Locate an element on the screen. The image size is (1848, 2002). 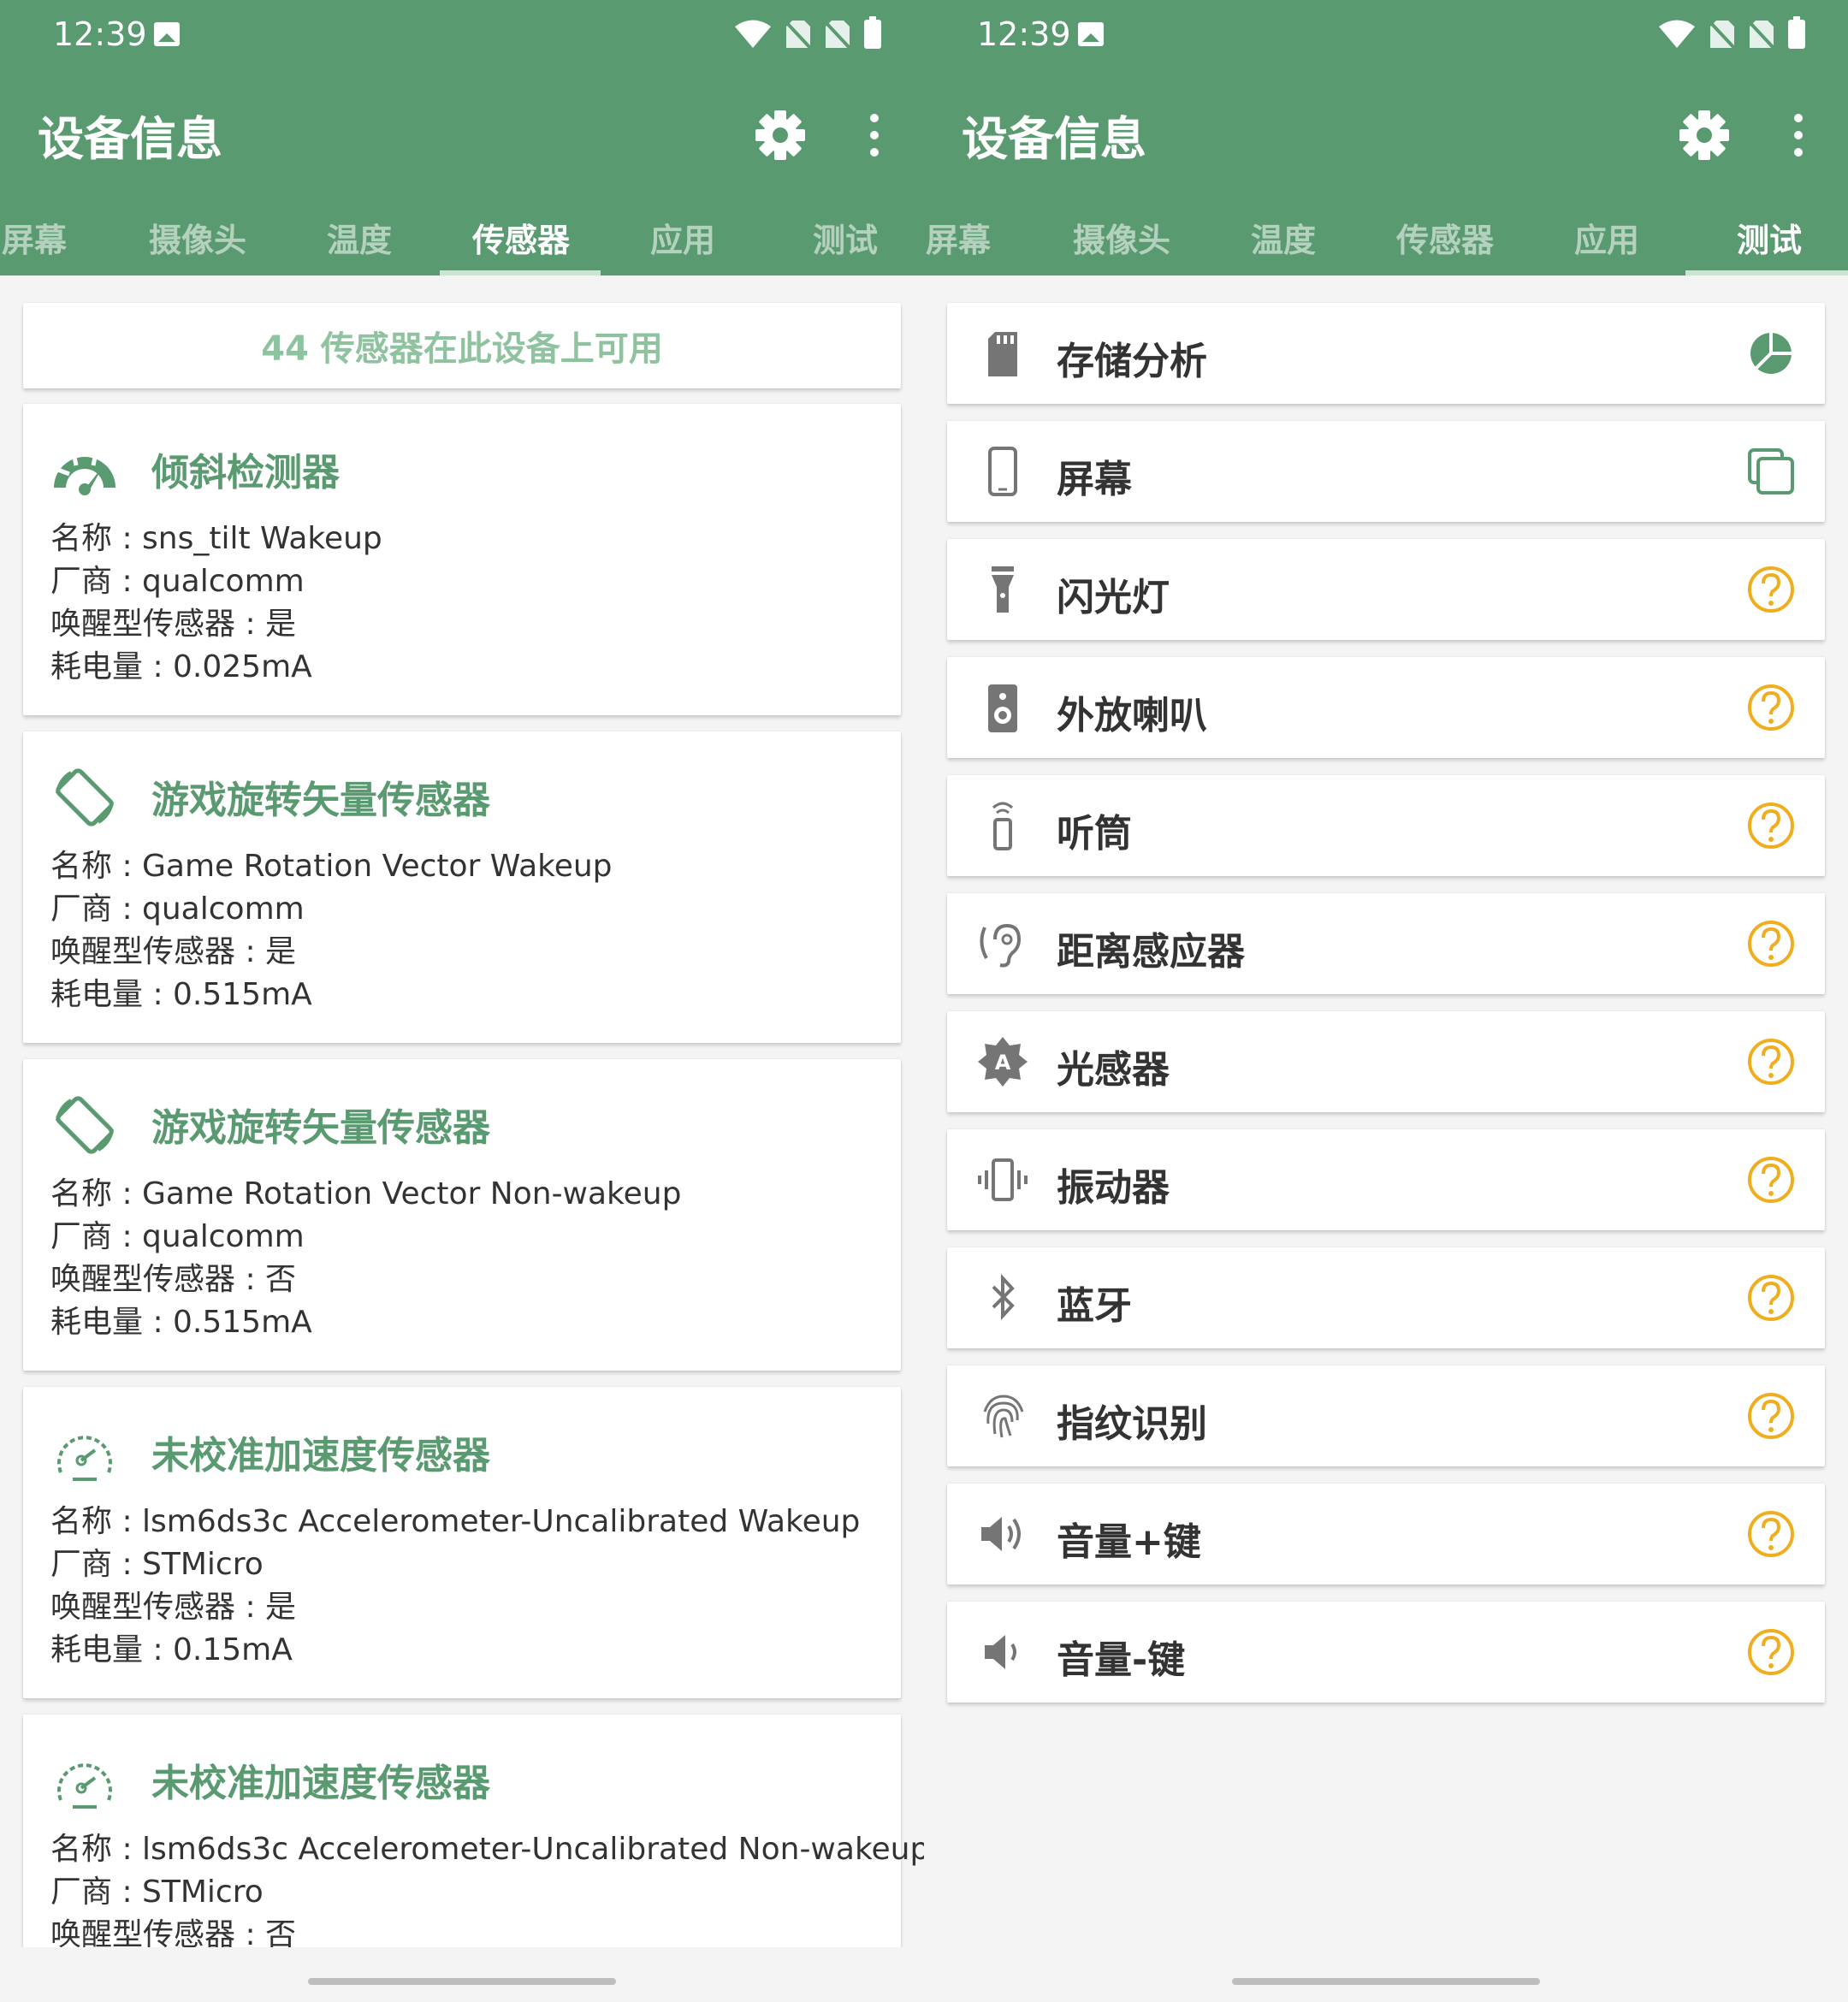
test-label: 音量-键 is located at coordinates (1121, 1660).